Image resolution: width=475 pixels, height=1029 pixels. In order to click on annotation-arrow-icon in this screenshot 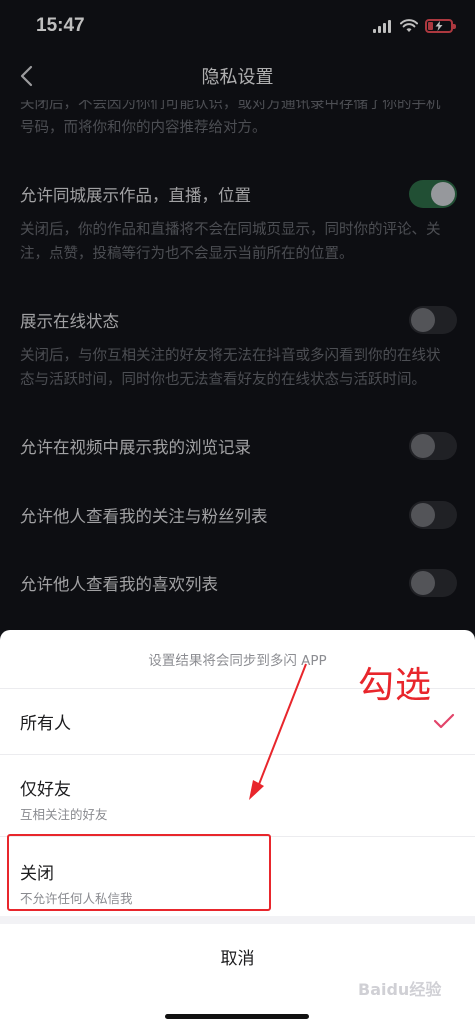, I will do `click(278, 731)`.